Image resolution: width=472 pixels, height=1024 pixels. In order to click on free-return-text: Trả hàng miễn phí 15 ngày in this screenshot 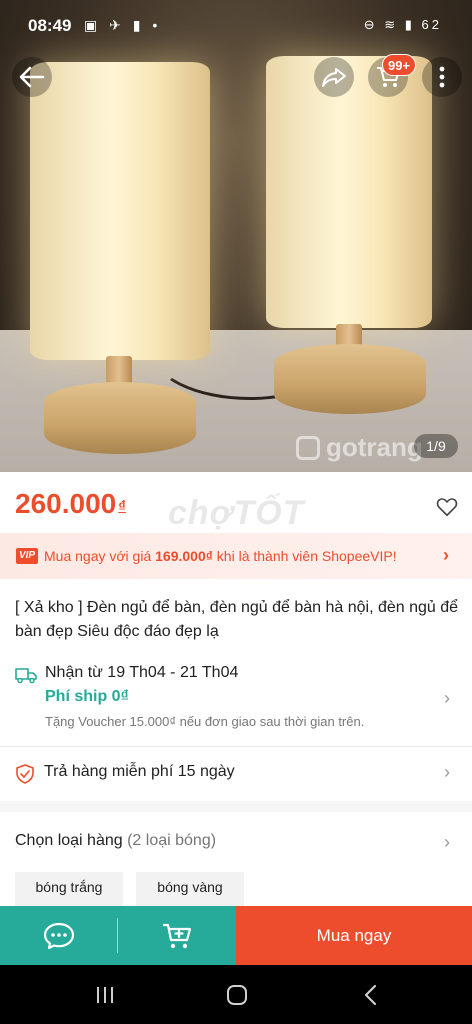, I will do `click(139, 771)`.